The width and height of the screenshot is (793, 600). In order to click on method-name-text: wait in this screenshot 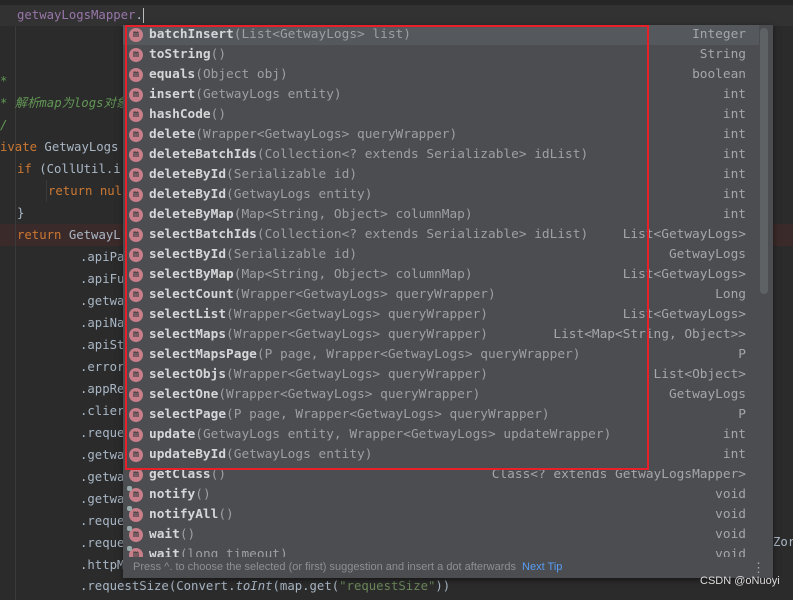, I will do `click(164, 534)`.